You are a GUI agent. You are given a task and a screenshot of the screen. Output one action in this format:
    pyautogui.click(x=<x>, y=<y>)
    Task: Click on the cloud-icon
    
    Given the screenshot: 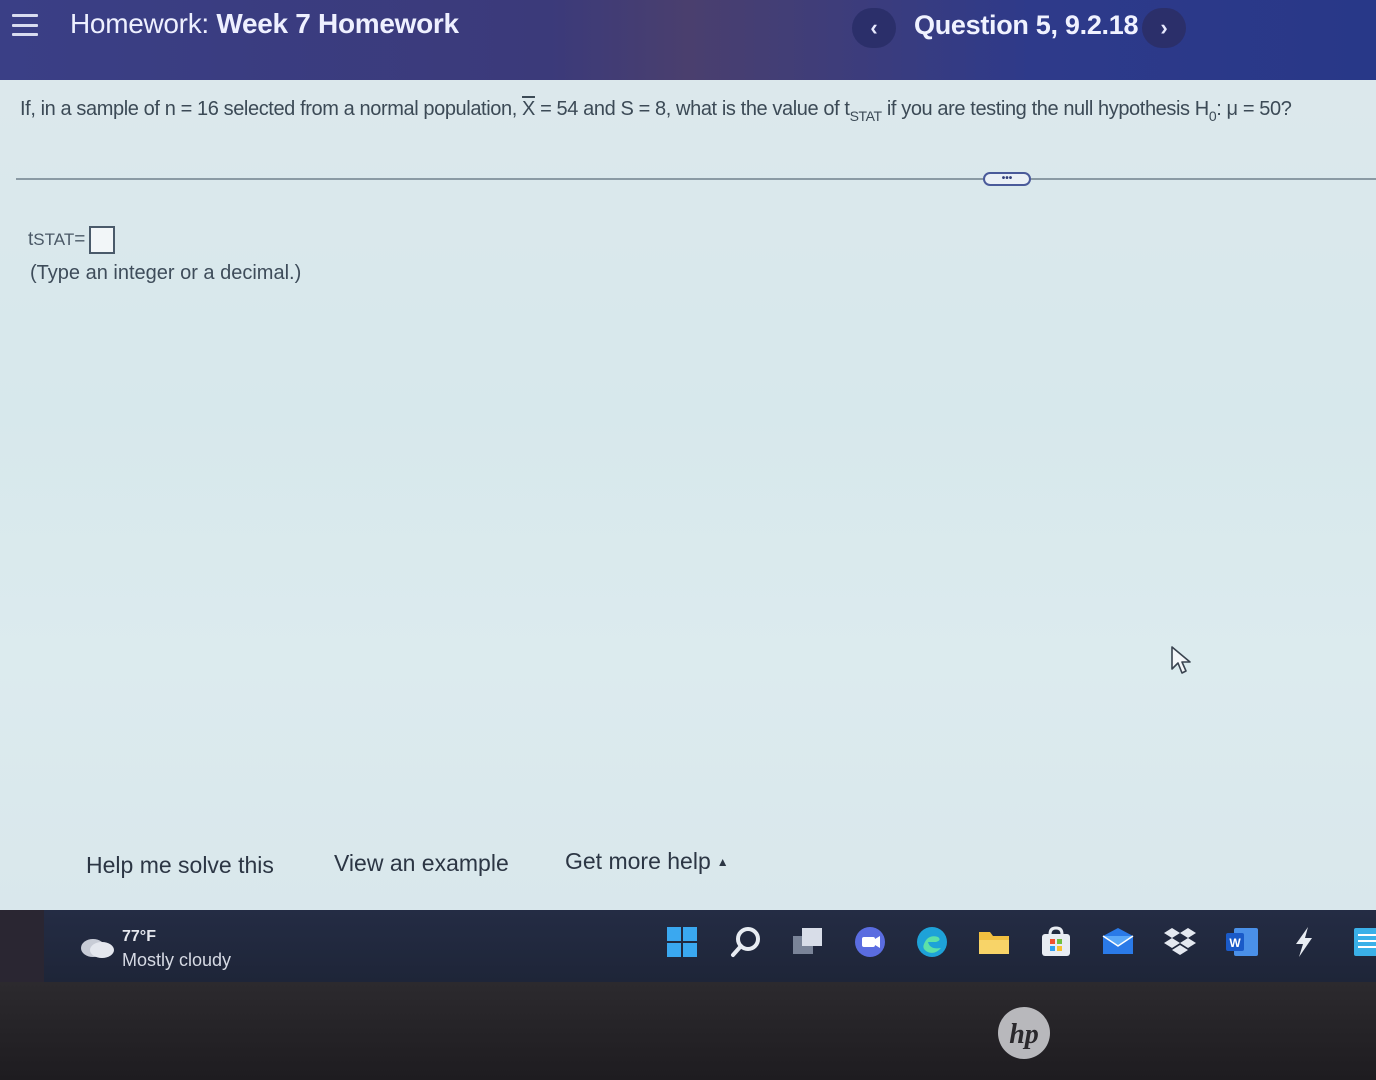 What is the action you would take?
    pyautogui.click(x=97, y=946)
    